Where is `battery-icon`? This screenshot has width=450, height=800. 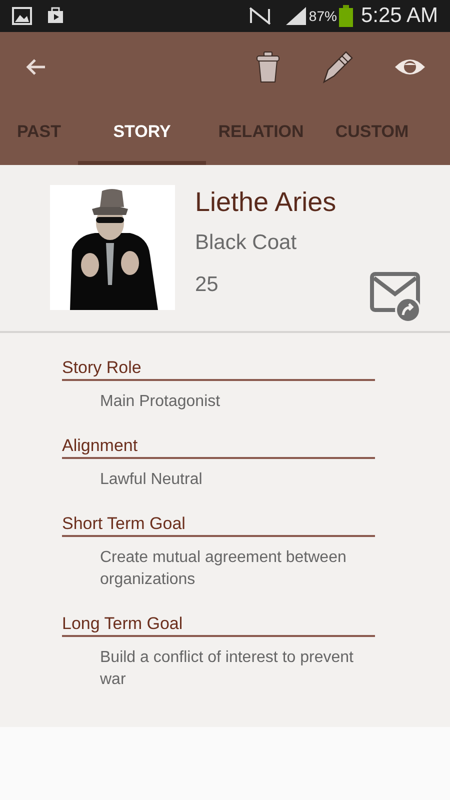 battery-icon is located at coordinates (345, 16).